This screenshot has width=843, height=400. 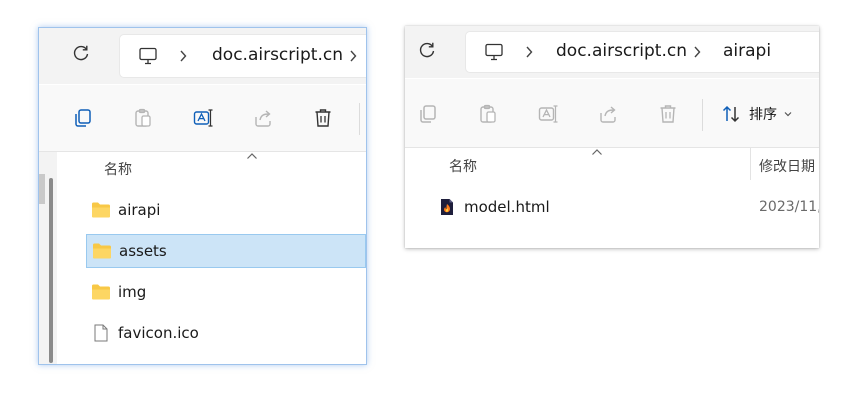 I want to click on file-modified-date: 2023/11,, so click(x=789, y=207).